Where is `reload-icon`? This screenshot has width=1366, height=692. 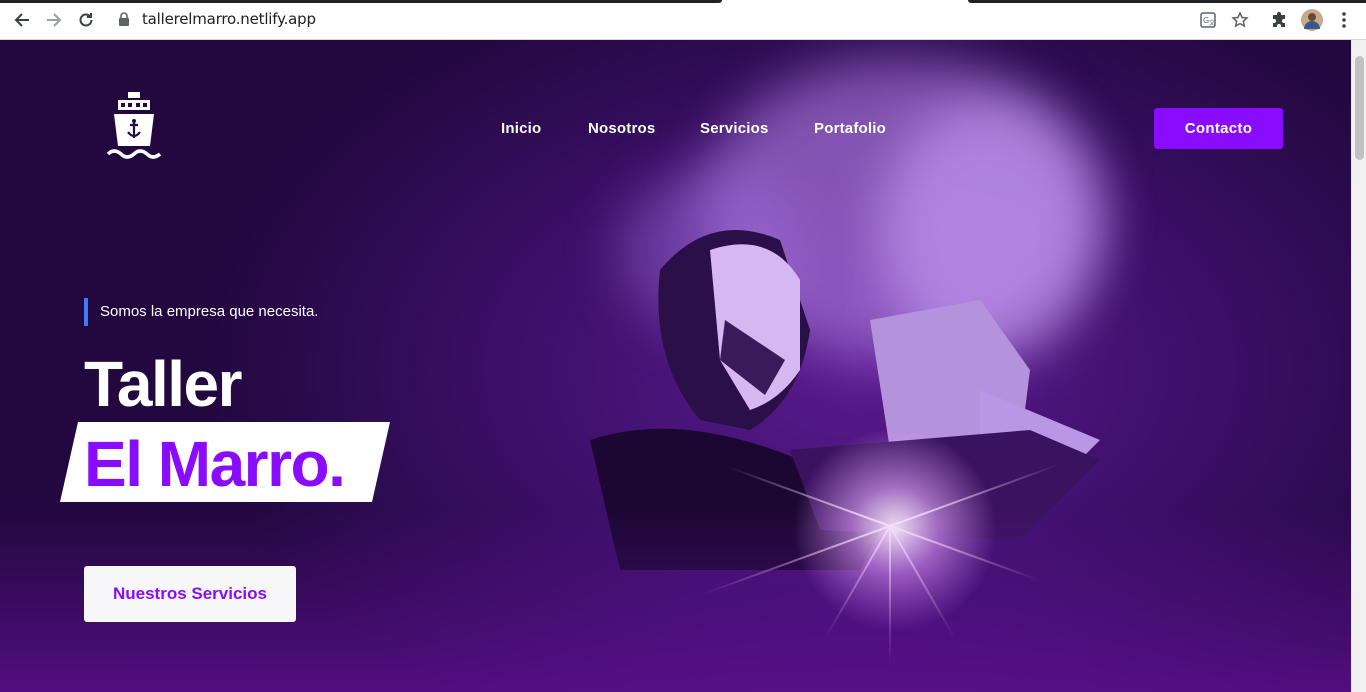 reload-icon is located at coordinates (86, 20).